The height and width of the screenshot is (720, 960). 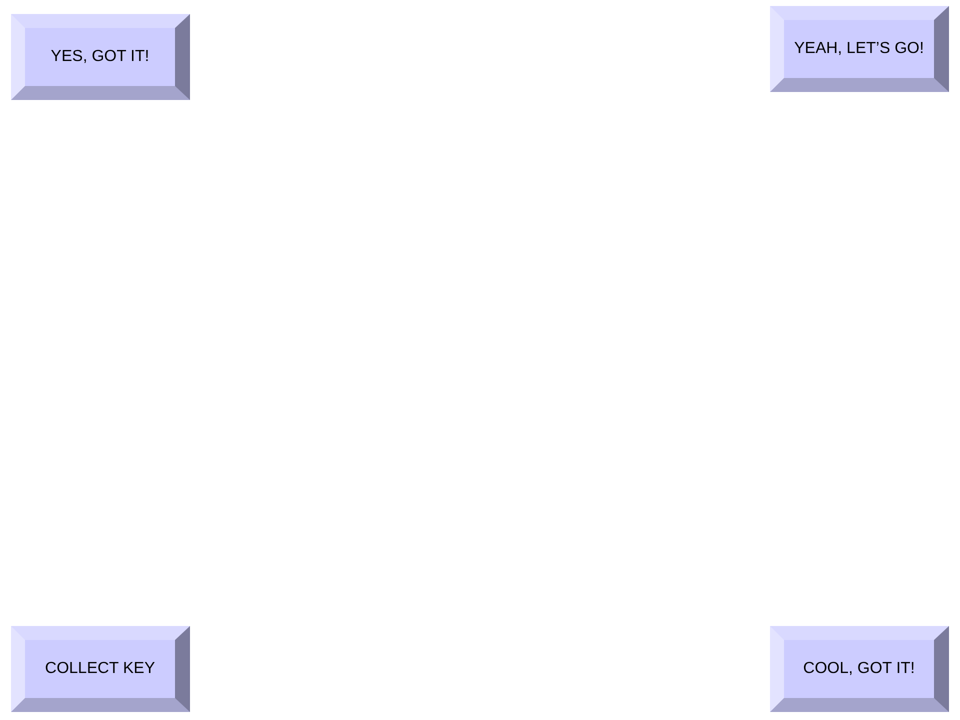 What do you see at coordinates (100, 57) in the screenshot?
I see `beveled-button: YES, GOT IT!` at bounding box center [100, 57].